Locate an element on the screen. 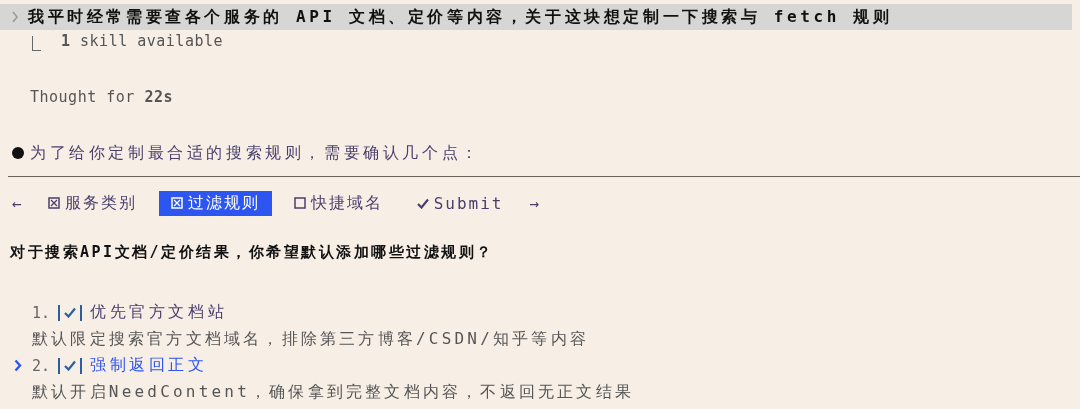  option-label: 强制返回正文 is located at coordinates (149, 365).